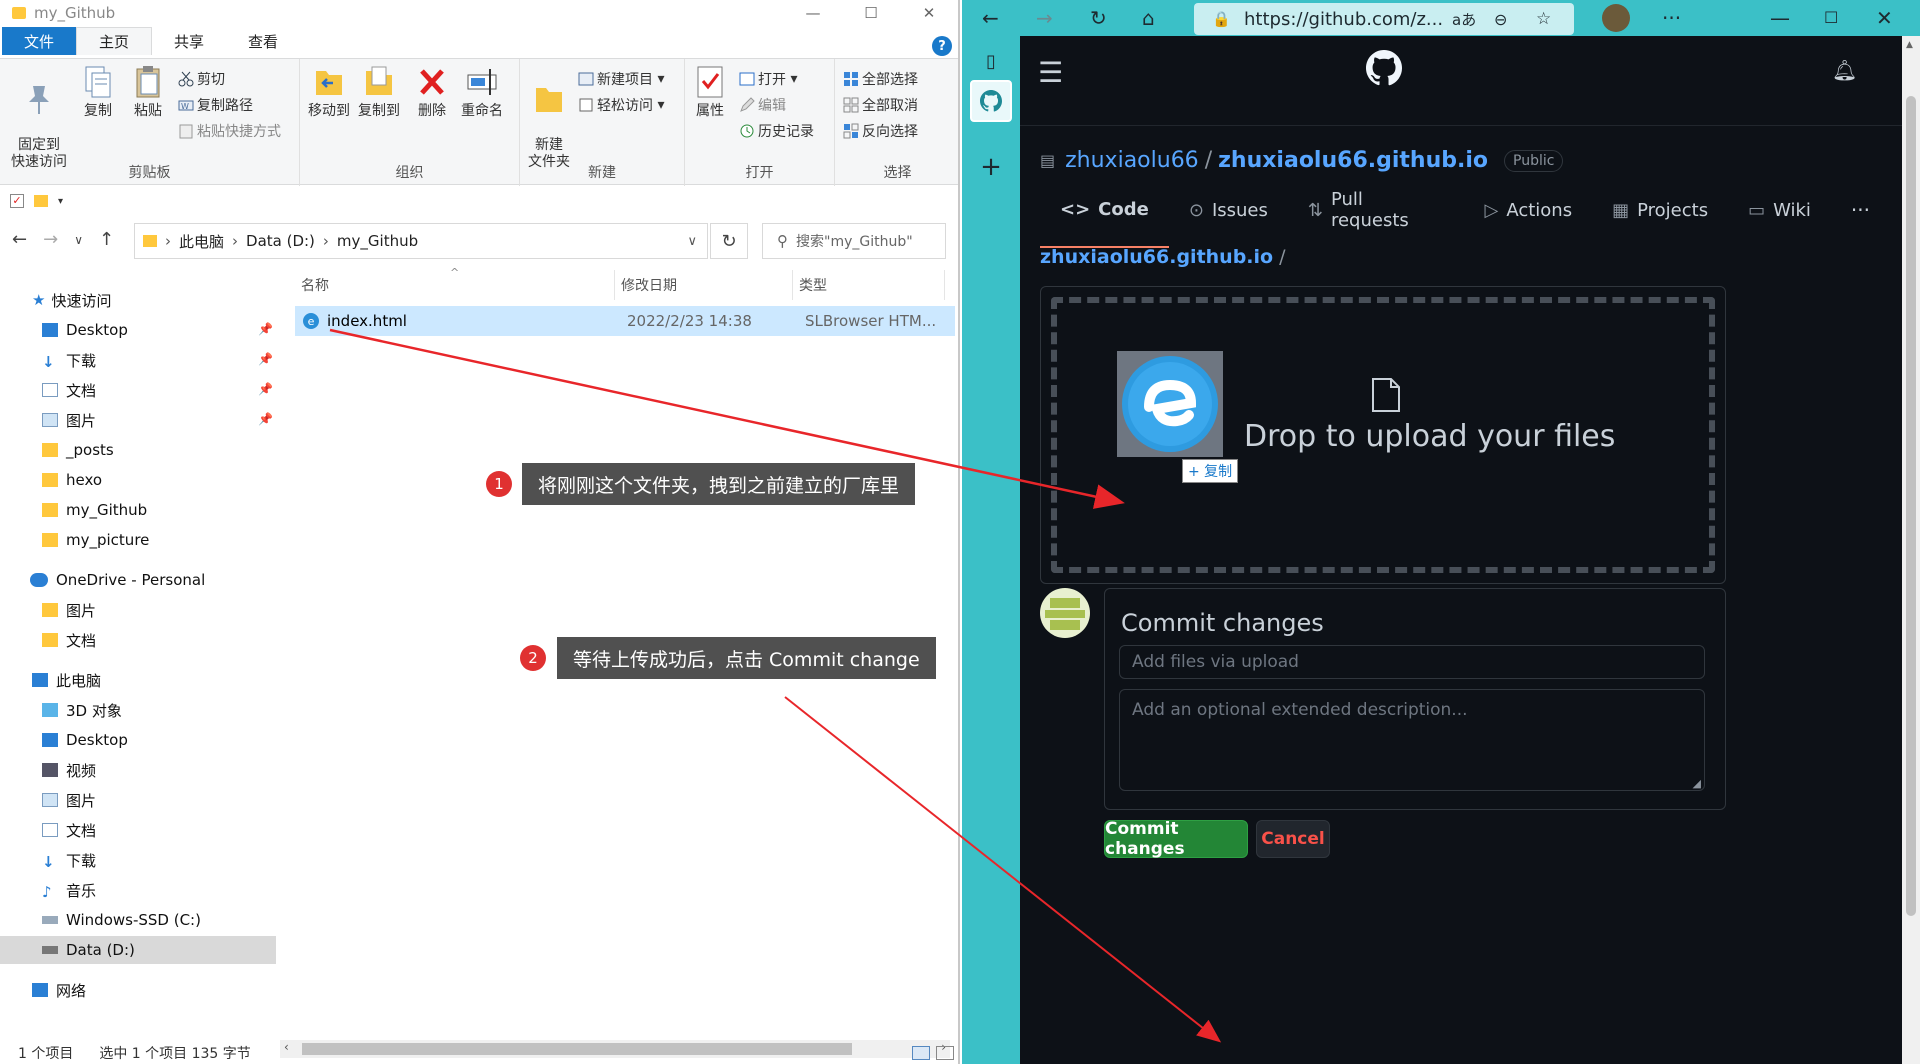  Describe the element at coordinates (69, 770) in the screenshot. I see `nav-item-videos: 视频` at that location.